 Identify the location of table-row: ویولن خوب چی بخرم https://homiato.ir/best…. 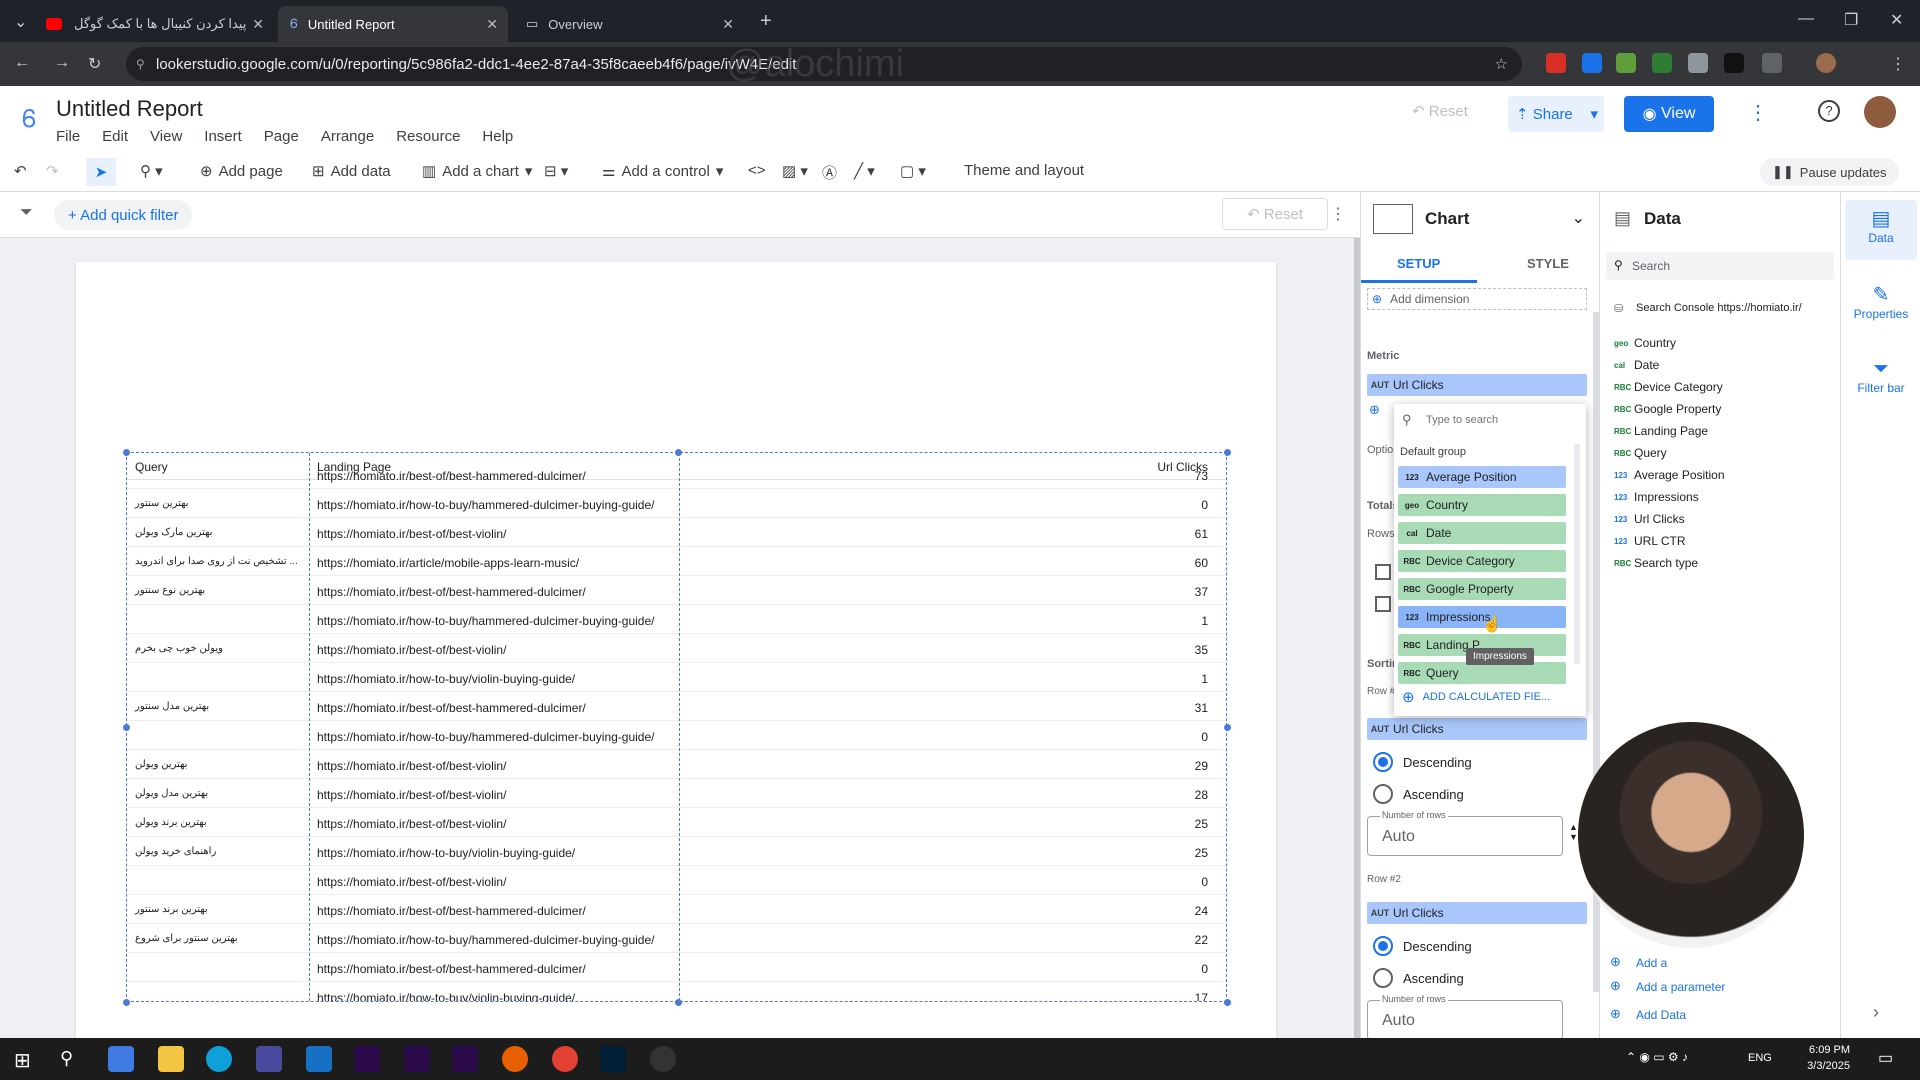
(676, 648).